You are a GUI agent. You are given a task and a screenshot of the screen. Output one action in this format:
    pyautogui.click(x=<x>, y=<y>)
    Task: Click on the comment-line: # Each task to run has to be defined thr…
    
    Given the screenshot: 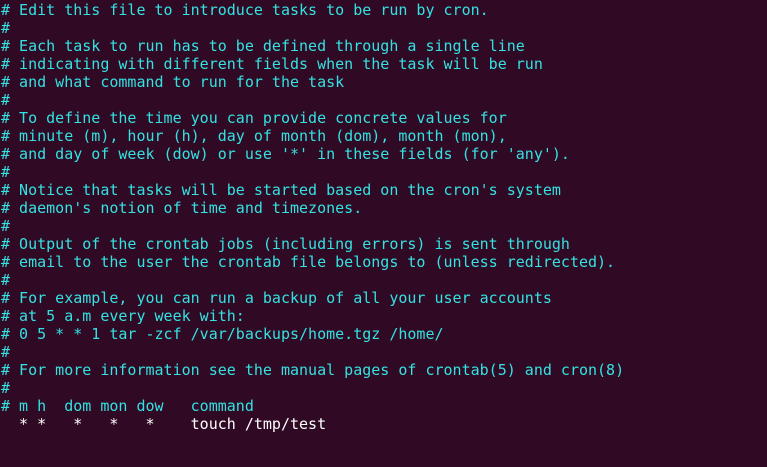 What is the action you would take?
    pyautogui.click(x=263, y=46)
    